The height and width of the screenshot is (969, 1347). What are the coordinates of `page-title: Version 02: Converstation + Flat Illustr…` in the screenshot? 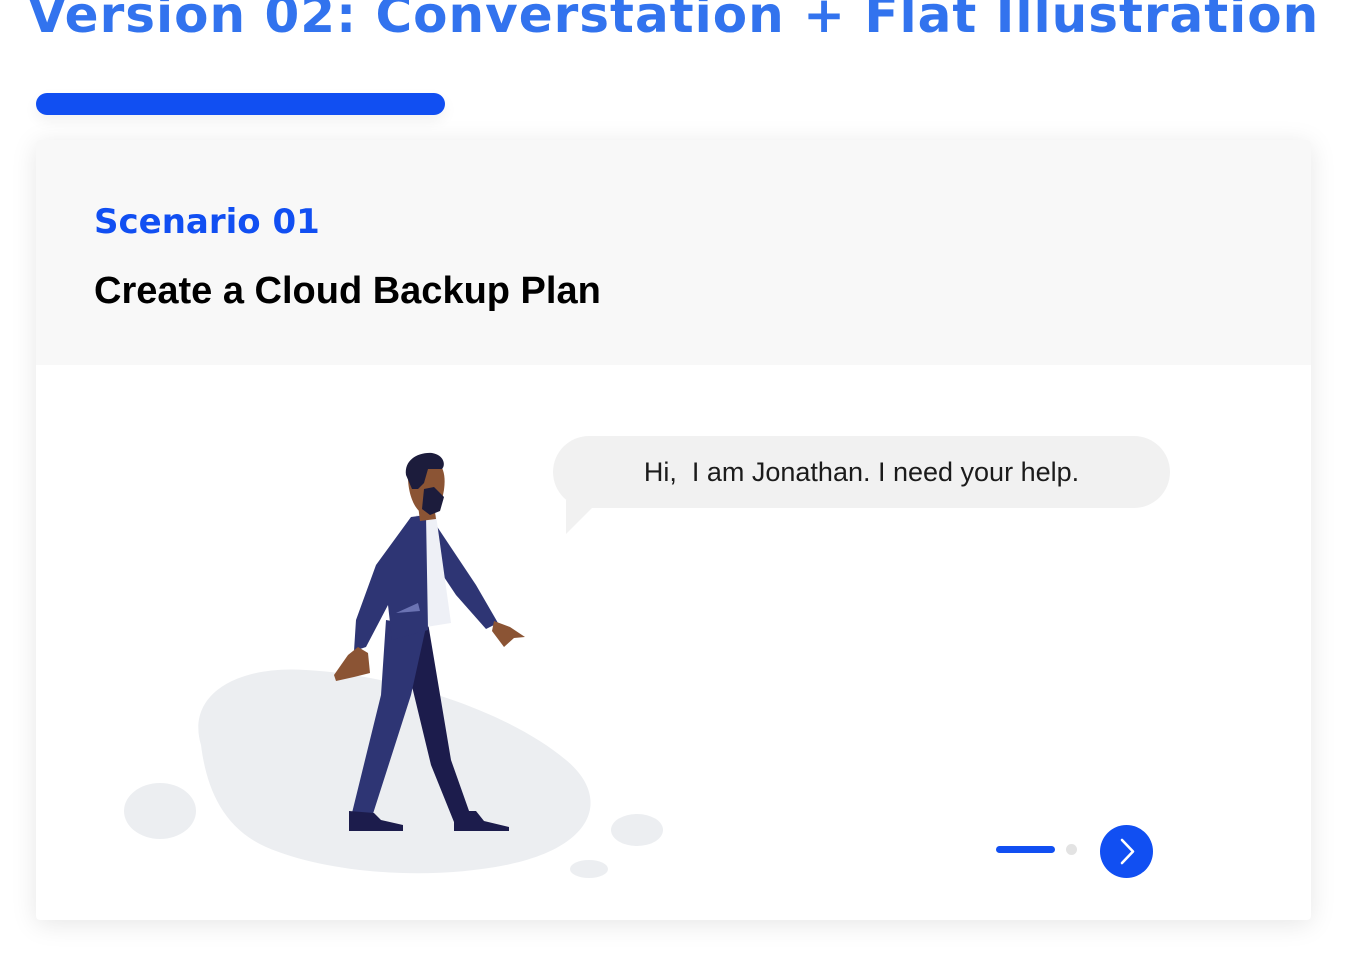 It's located at (673, 22).